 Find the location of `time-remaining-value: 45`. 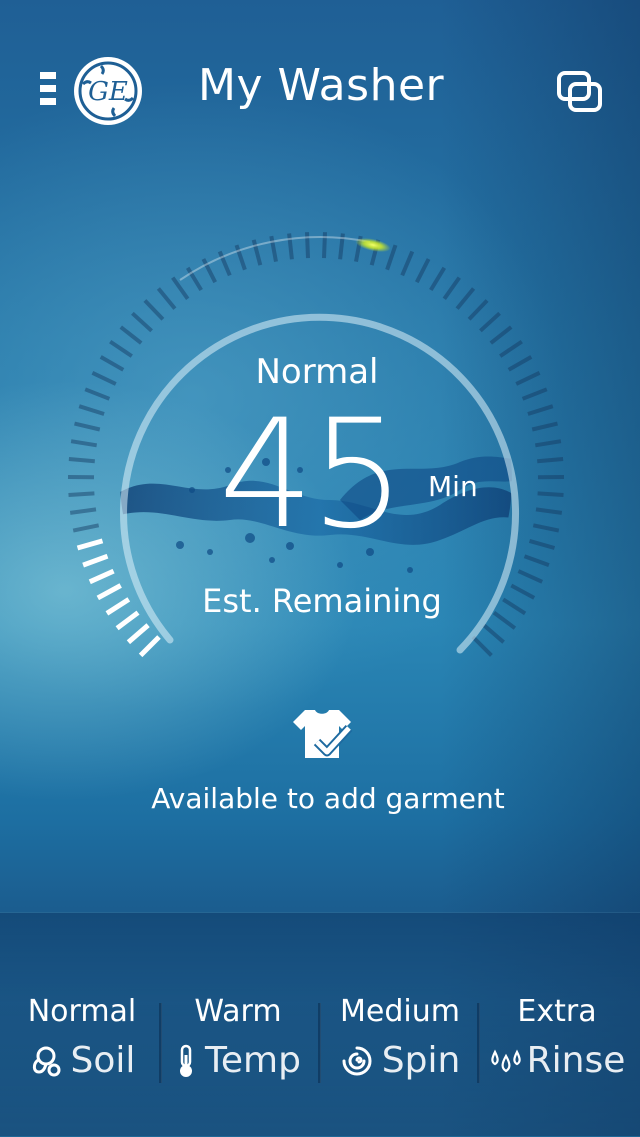

time-remaining-value: 45 is located at coordinates (310, 475).